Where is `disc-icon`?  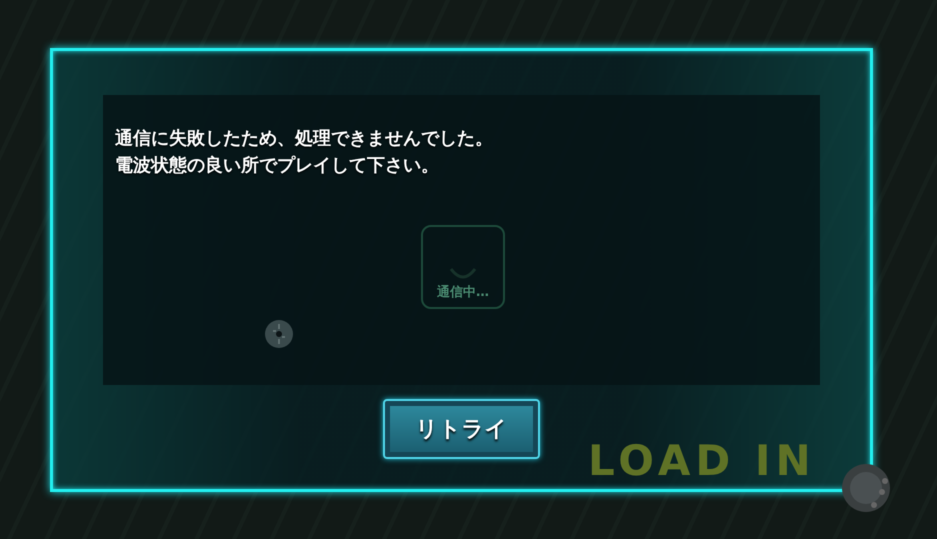 disc-icon is located at coordinates (279, 334).